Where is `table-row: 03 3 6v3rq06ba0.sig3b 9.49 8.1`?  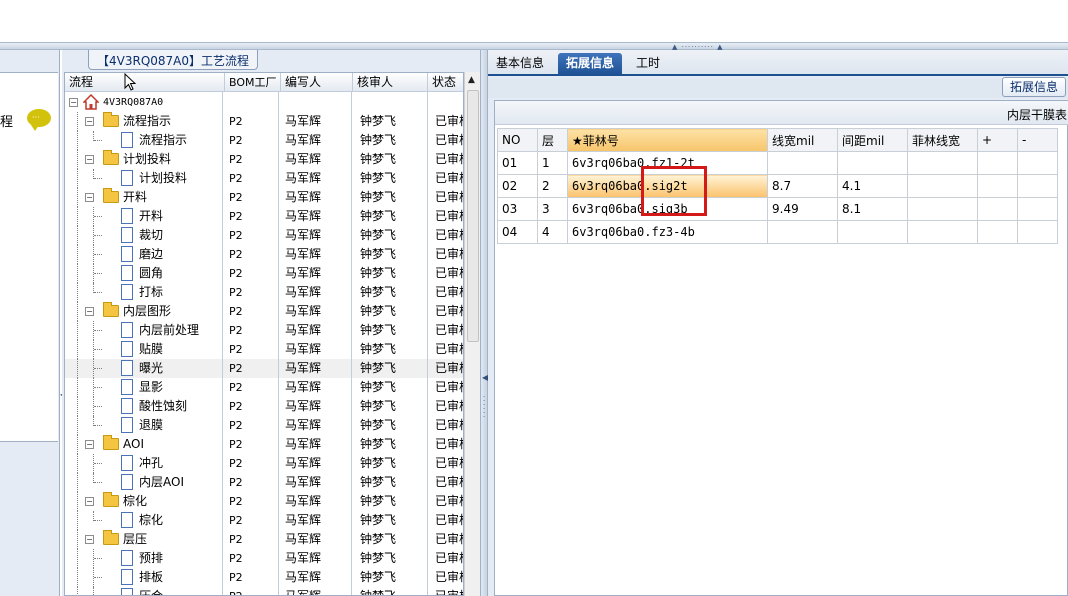 table-row: 03 3 6v3rq06ba0.sig3b 9.49 8.1 is located at coordinates (777, 209).